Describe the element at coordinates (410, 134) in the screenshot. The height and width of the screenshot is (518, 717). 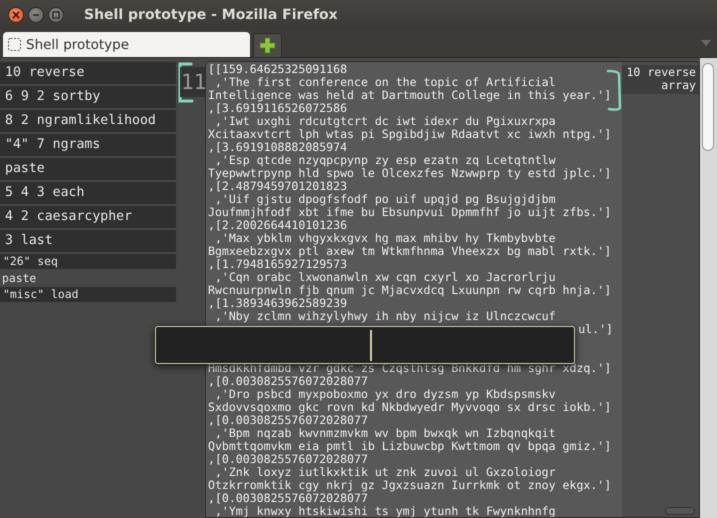
I see `output-line: Xcitaaxvtcrt lph wtas pi Spgibdjiw Rdaatvt xc iwxh ntpg.']` at that location.